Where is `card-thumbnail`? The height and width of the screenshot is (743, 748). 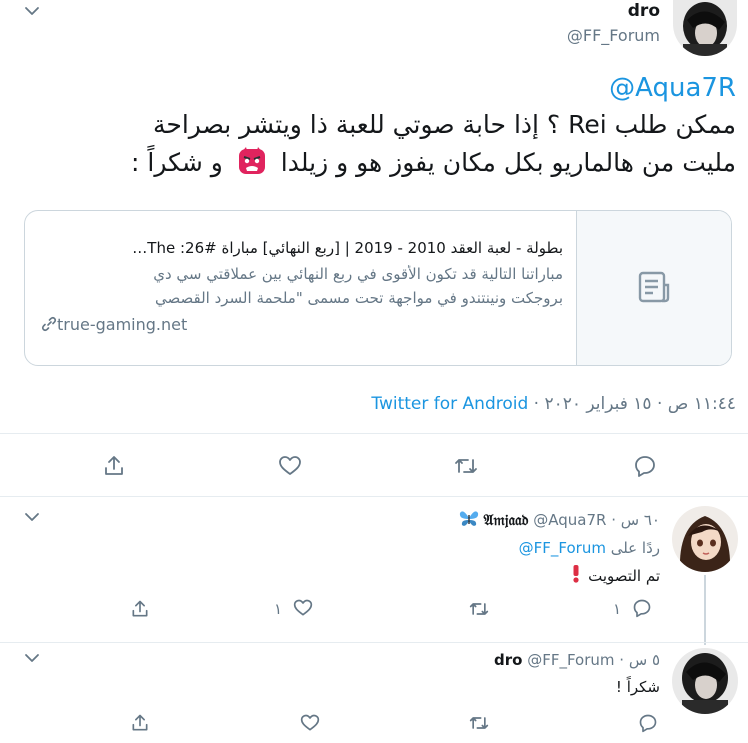
card-thumbnail is located at coordinates (653, 288).